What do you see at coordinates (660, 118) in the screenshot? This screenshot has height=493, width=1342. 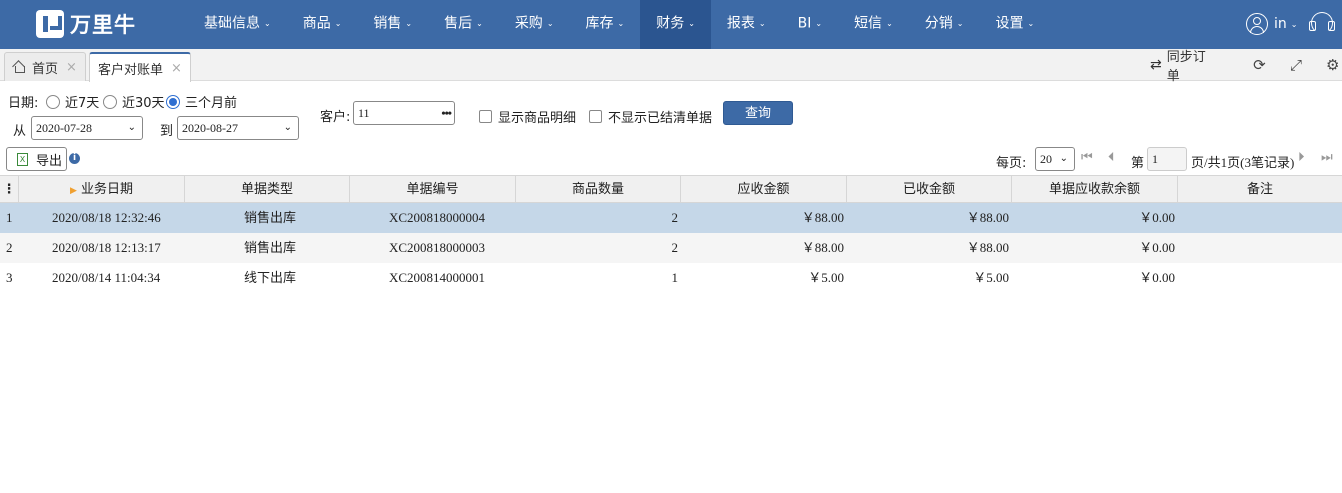 I see `checkbox-label: 不显示已结清单据` at bounding box center [660, 118].